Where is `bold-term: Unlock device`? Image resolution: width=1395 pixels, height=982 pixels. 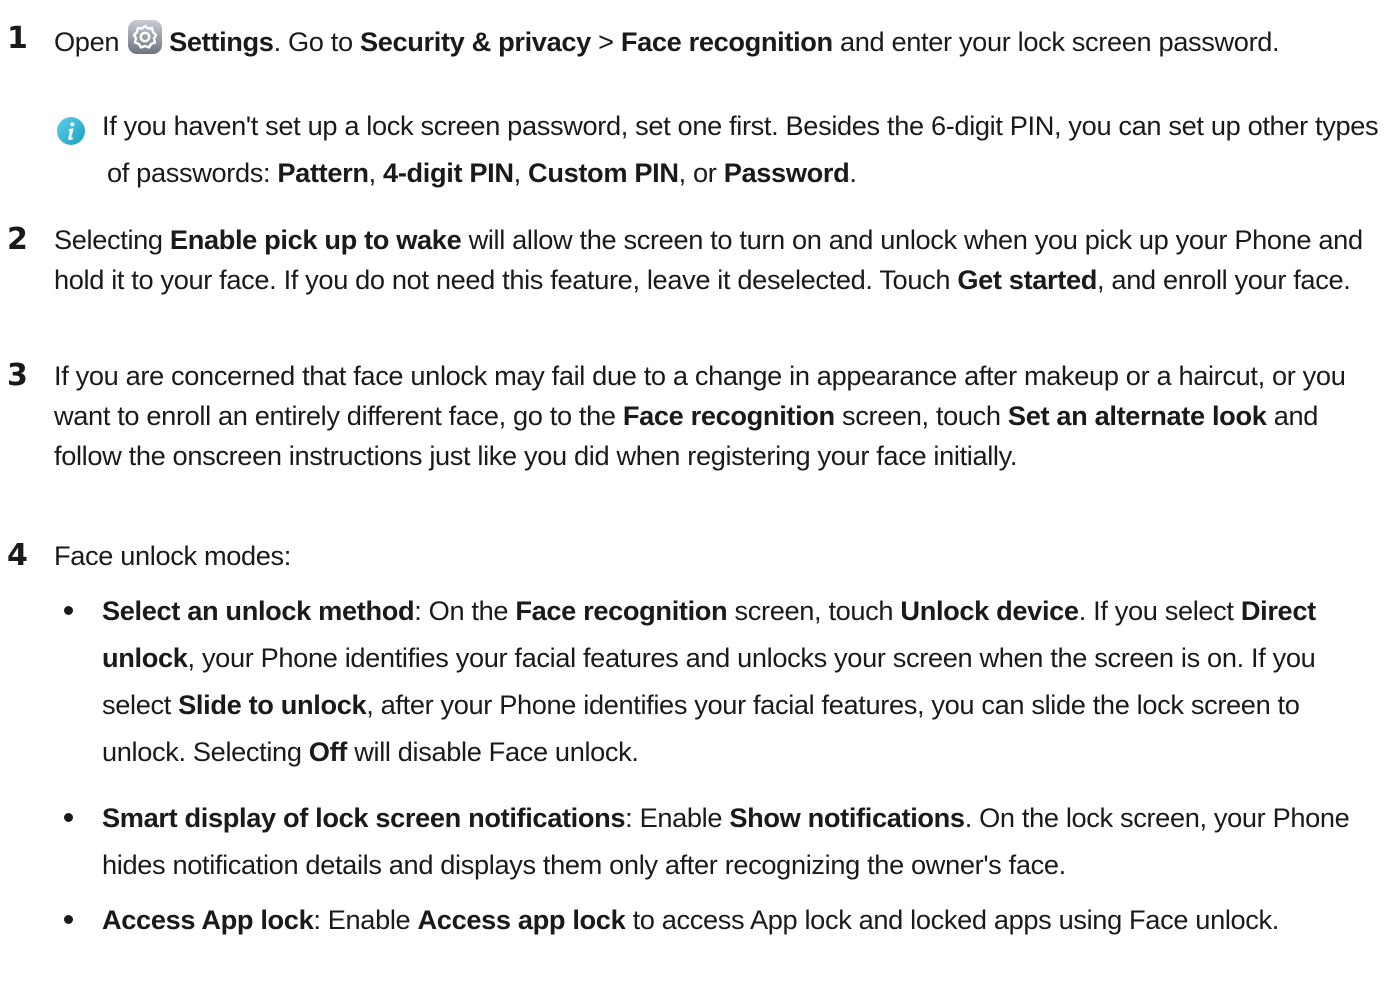 bold-term: Unlock device is located at coordinates (989, 610).